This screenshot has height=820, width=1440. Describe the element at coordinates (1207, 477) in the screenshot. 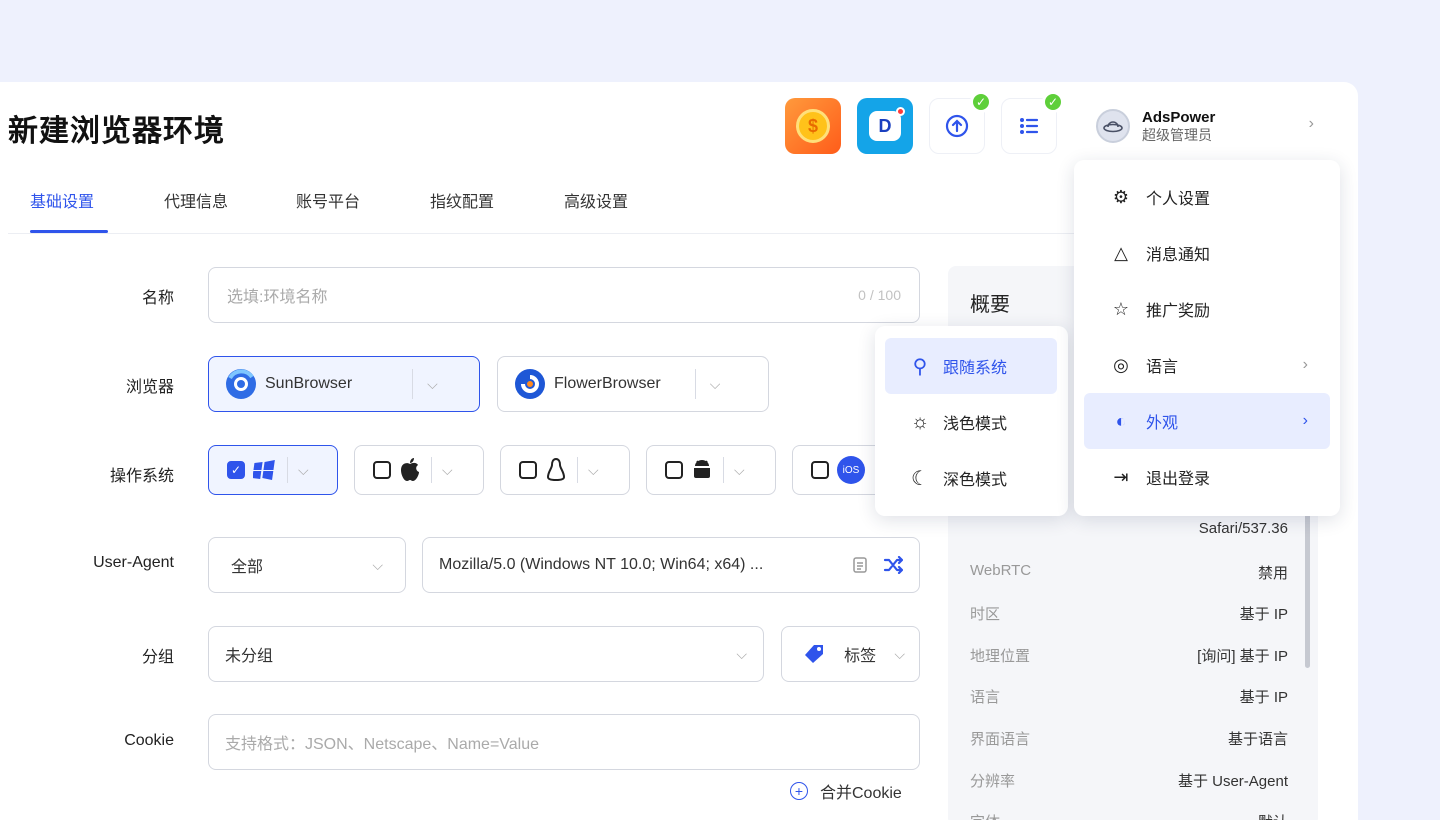

I see `menu-logout: ⇥ 退出登录` at that location.